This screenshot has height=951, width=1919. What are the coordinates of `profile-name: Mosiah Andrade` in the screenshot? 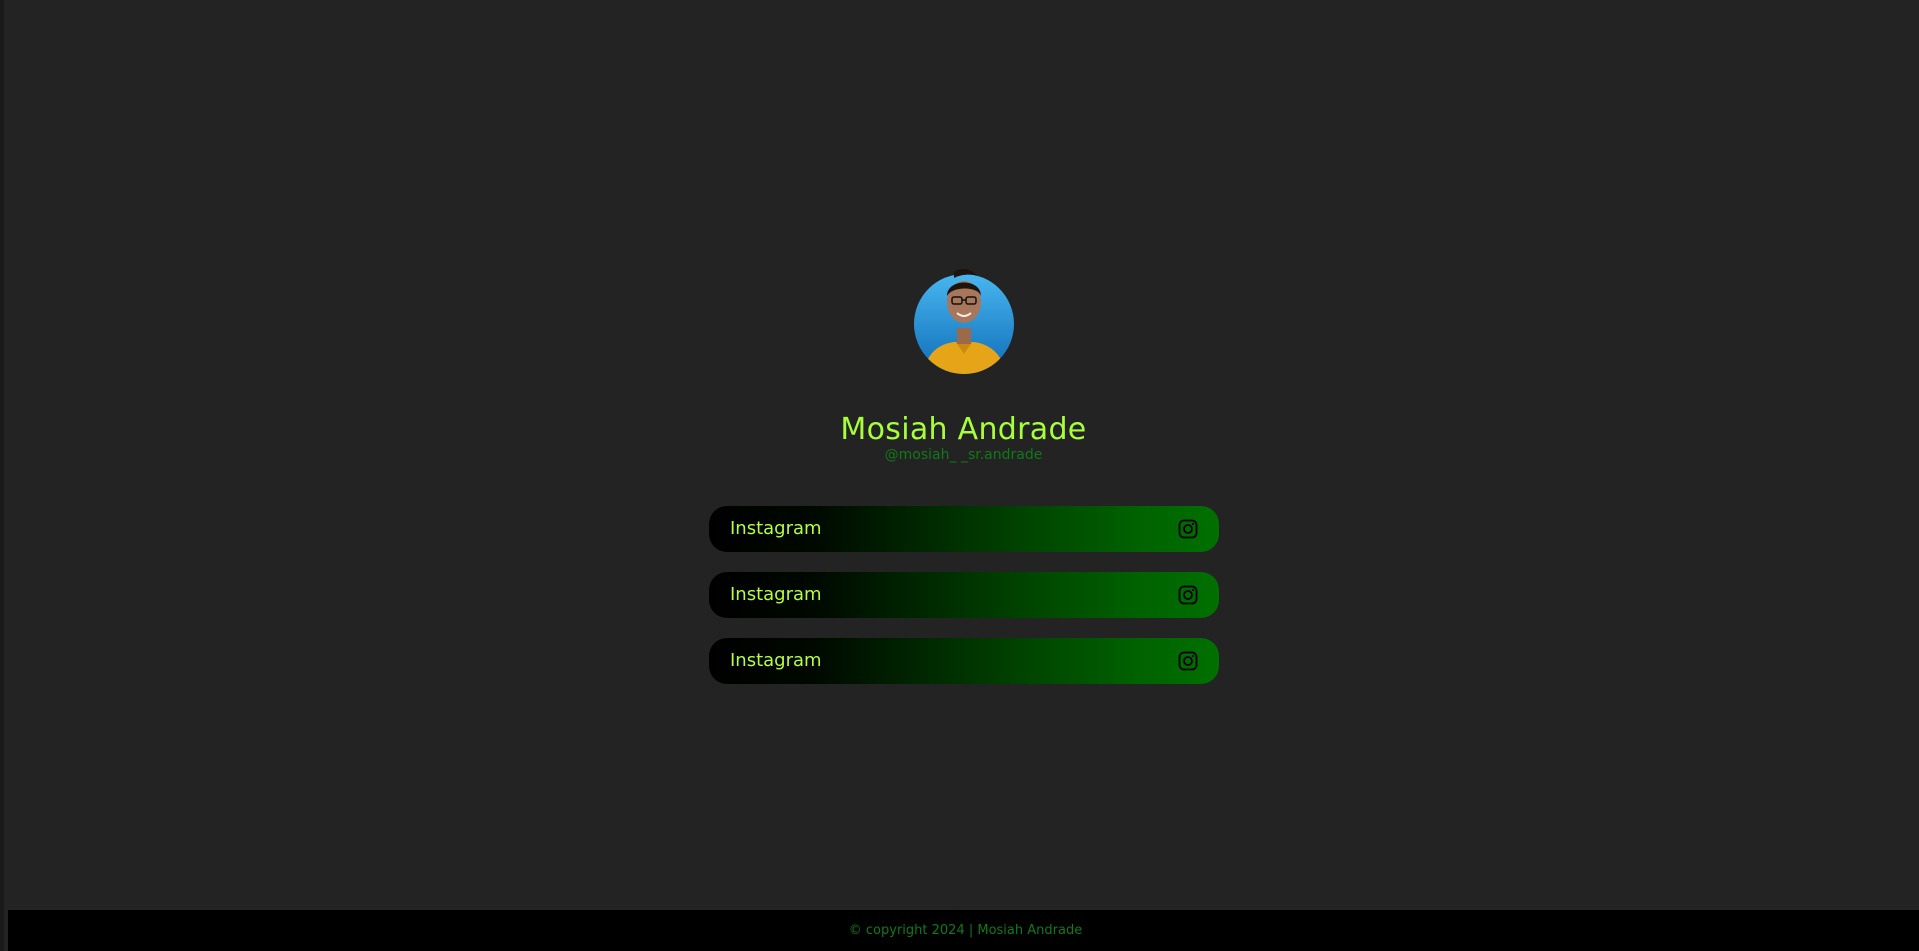 It's located at (963, 429).